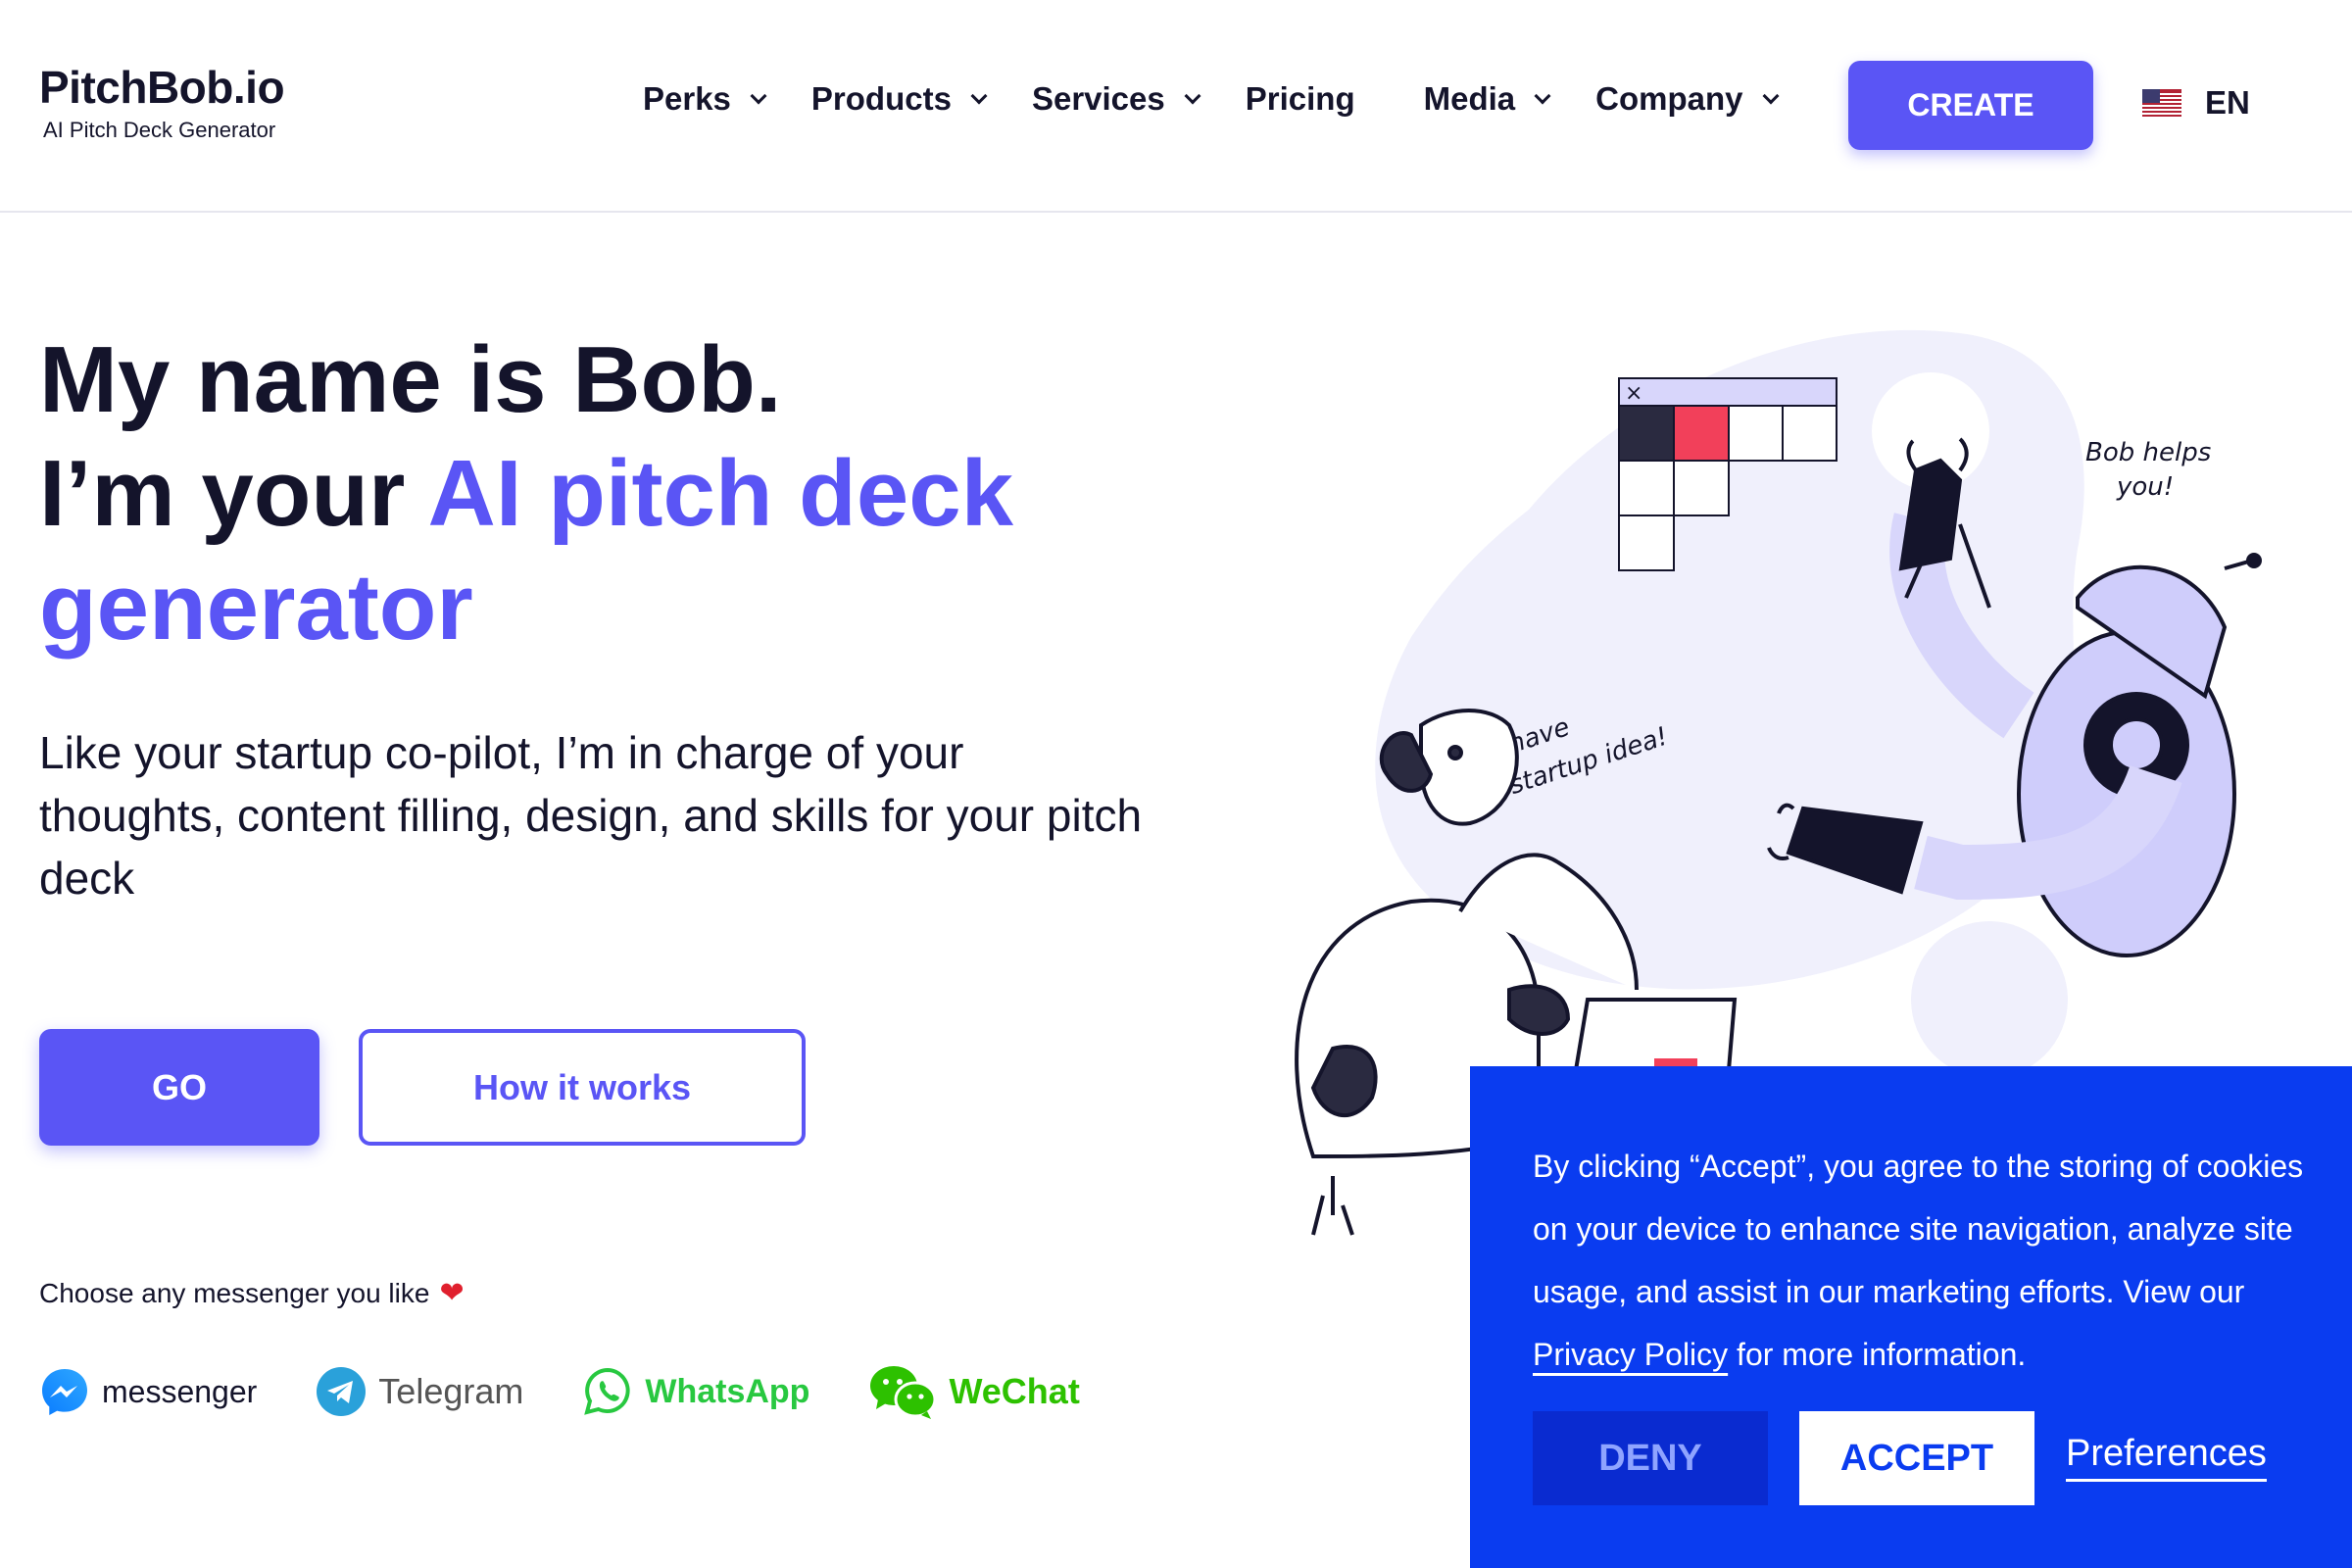 This screenshot has height=1568, width=2352. Describe the element at coordinates (179, 1087) in the screenshot. I see `go-button: GO` at that location.